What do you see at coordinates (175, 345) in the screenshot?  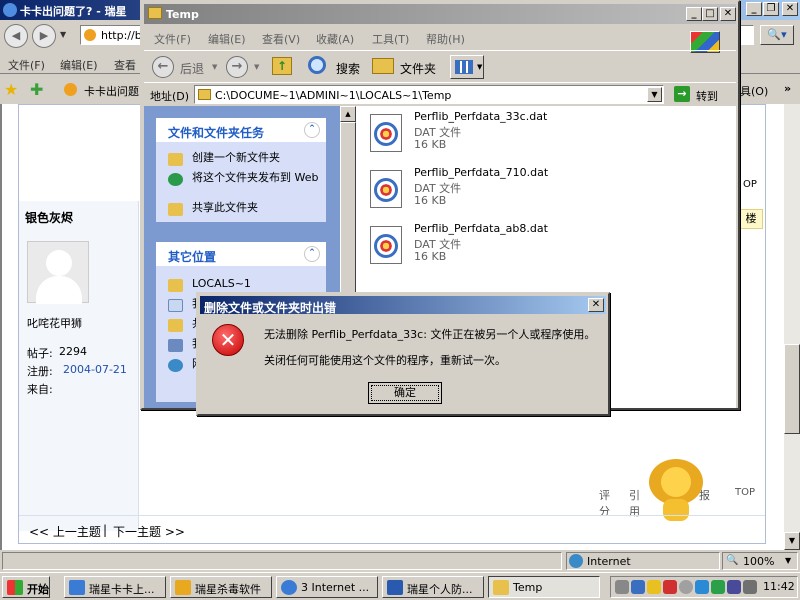 I see `computer-icon` at bounding box center [175, 345].